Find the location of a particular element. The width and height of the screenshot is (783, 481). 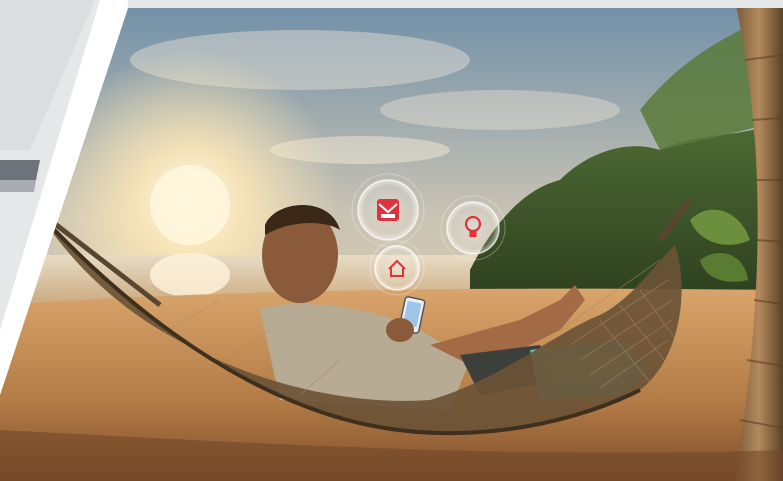

lightbulb-icon is located at coordinates (473, 228).